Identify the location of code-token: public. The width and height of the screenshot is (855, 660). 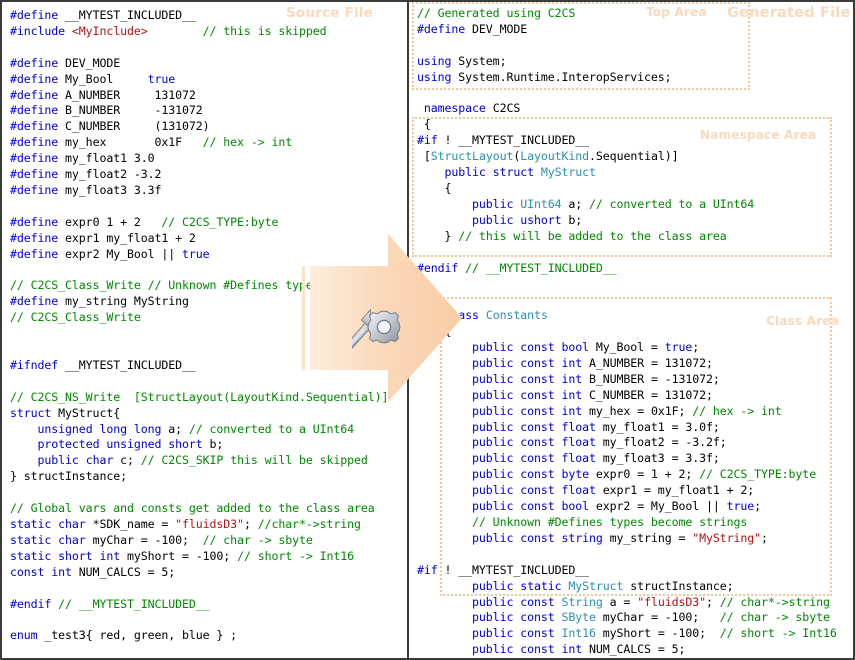
(469, 203).